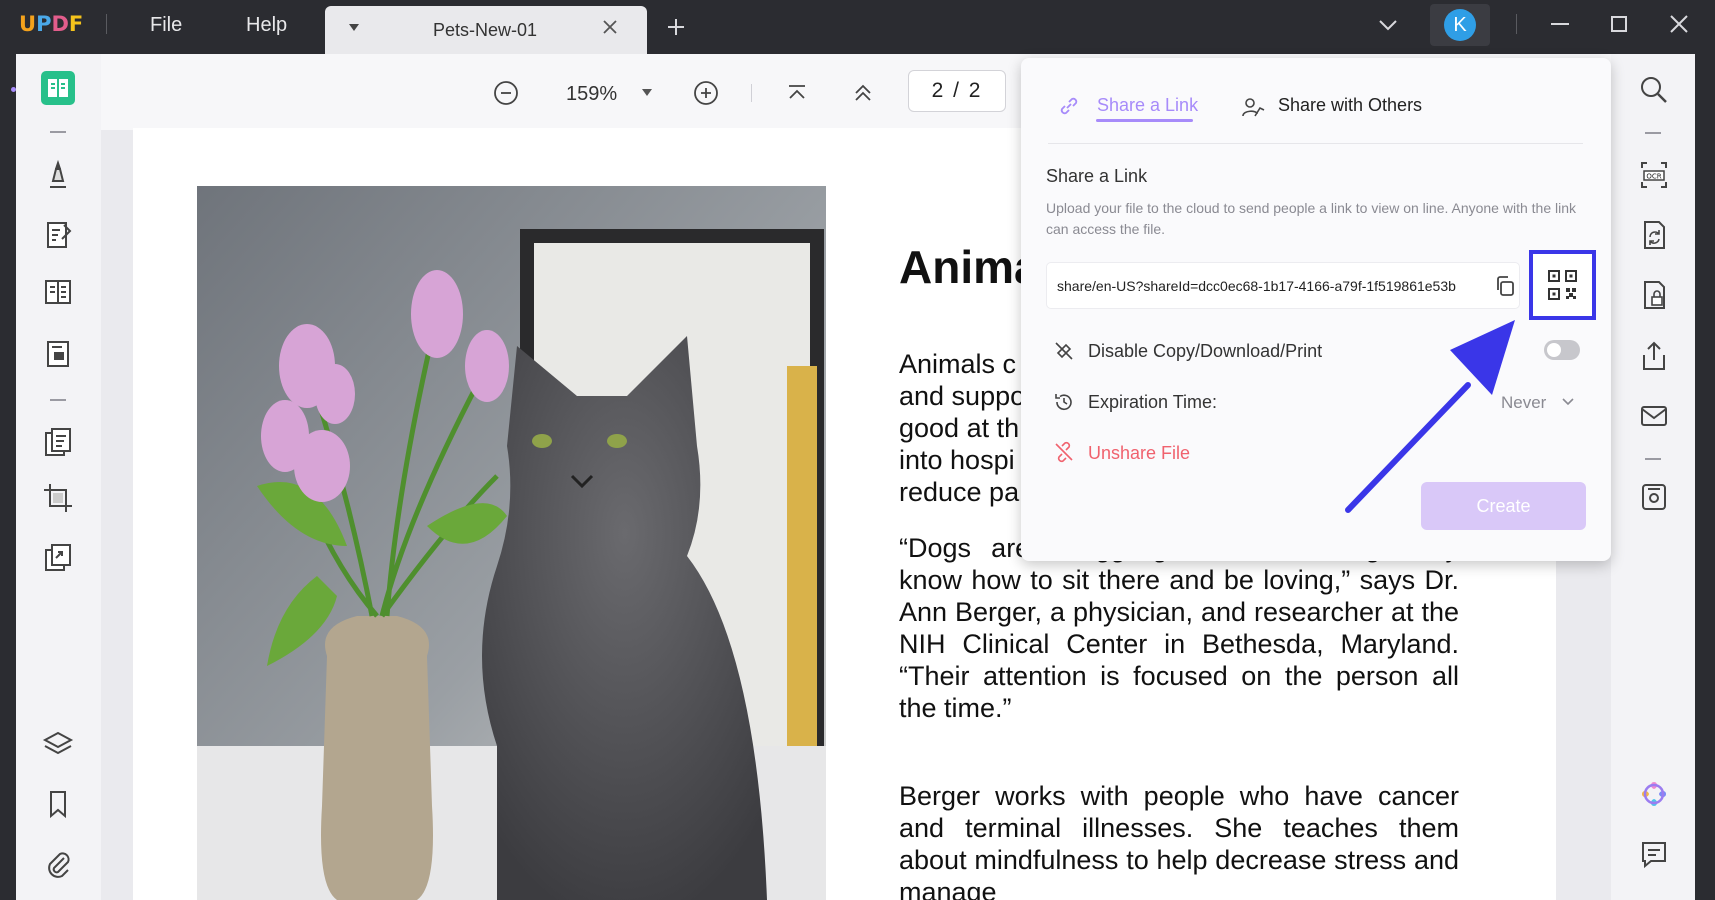 This screenshot has width=1715, height=900. What do you see at coordinates (1064, 351) in the screenshot?
I see `disable-copy-icon` at bounding box center [1064, 351].